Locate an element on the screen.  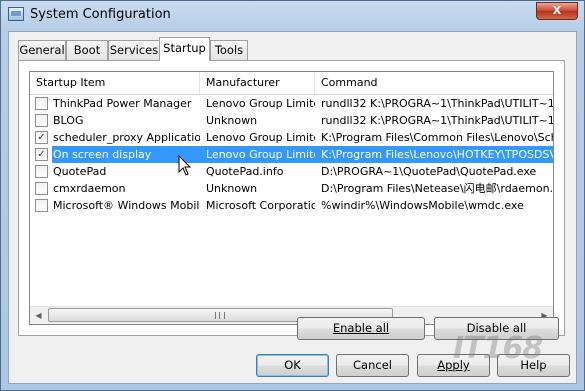
msconfig-app-icon is located at coordinates (16, 14).